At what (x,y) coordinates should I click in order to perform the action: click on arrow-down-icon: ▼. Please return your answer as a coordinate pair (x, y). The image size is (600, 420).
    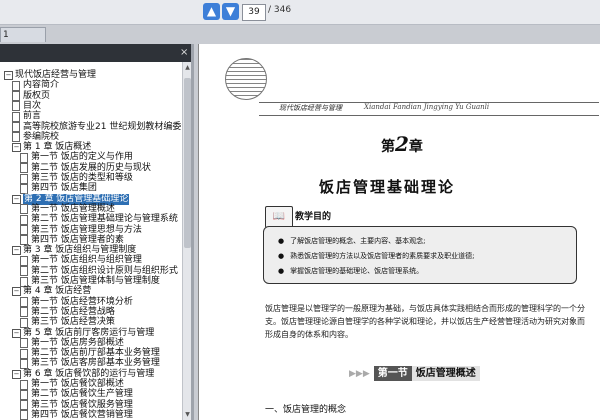
    Looking at the image, I should click on (230, 11).